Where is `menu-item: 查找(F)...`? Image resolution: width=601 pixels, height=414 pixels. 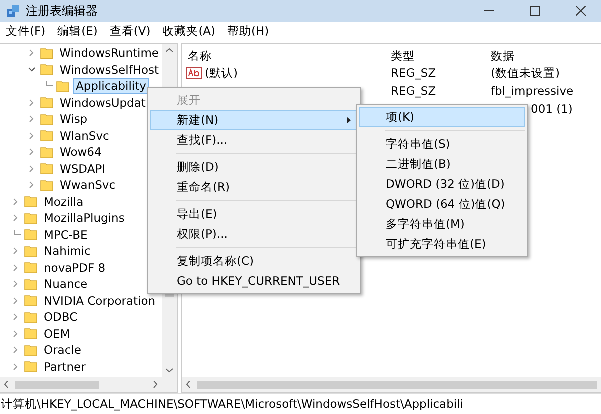 menu-item: 查找(F)... is located at coordinates (254, 140).